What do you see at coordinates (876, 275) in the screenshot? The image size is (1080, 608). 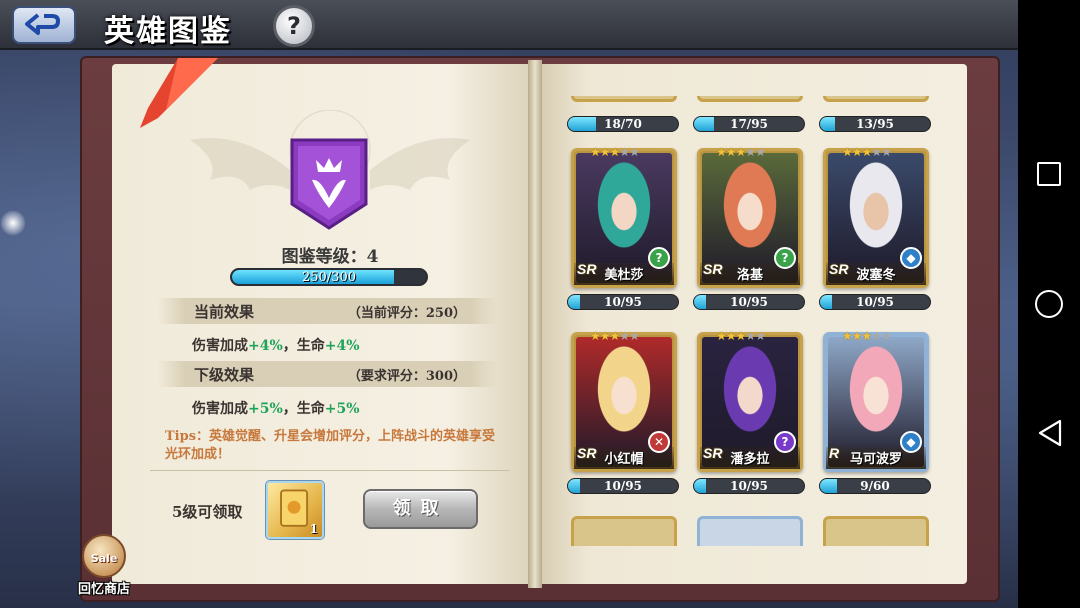 I see `hero-name: 波塞冬` at bounding box center [876, 275].